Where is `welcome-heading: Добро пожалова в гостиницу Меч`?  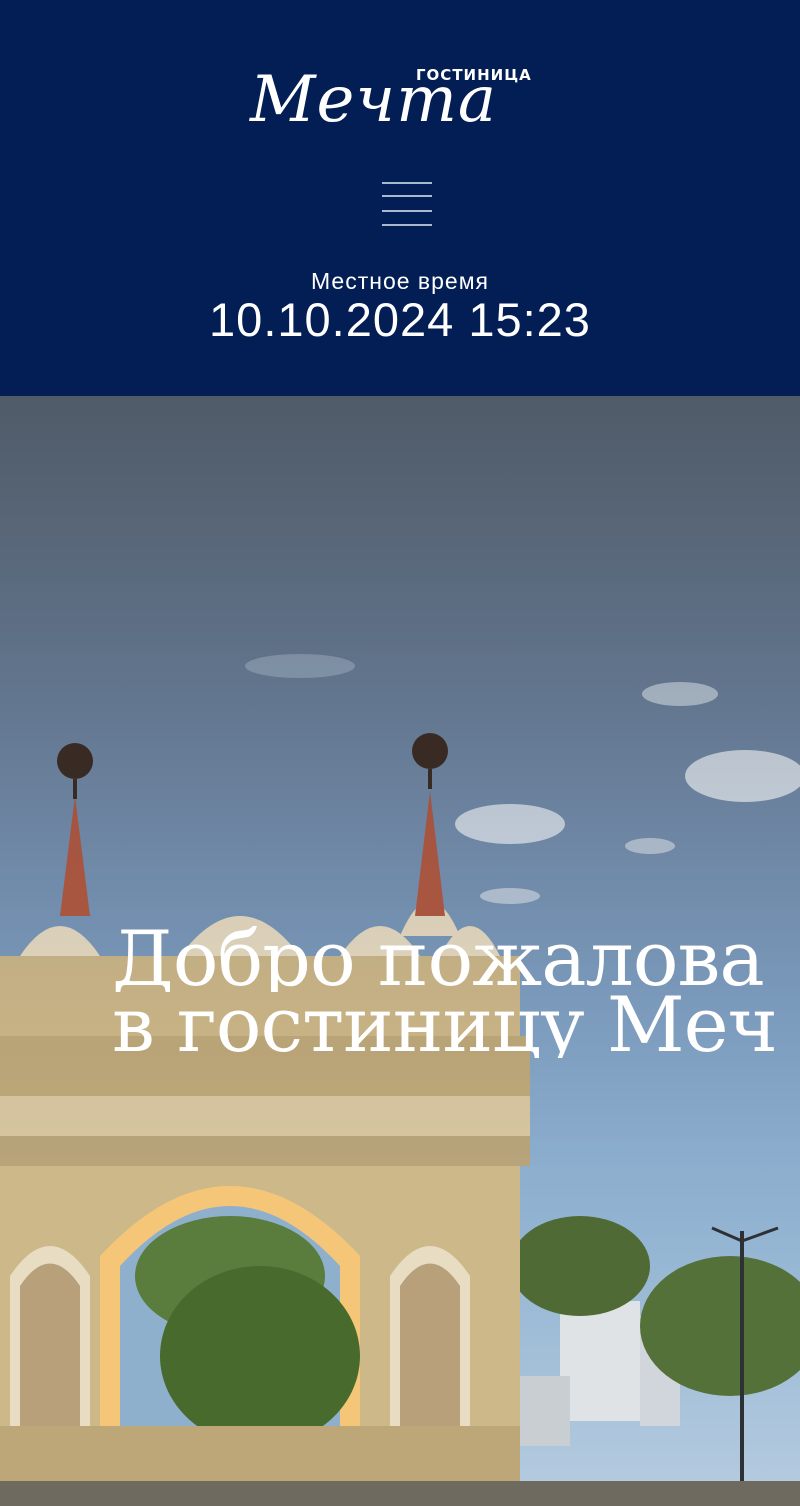
welcome-heading: Добро пожалова в гостиницу Меч is located at coordinates (456, 992).